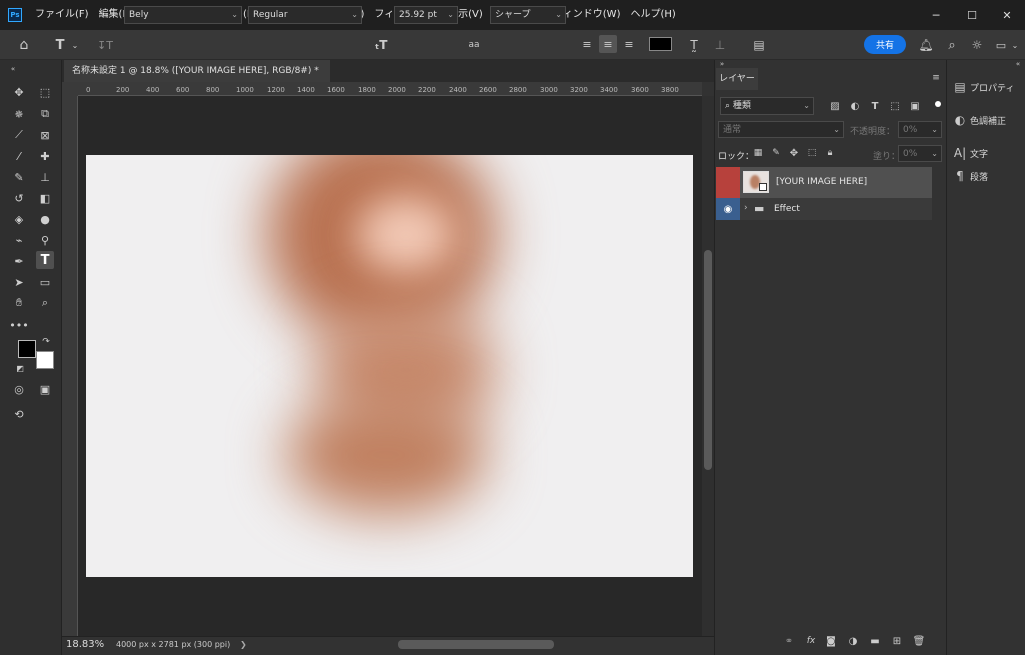  I want to click on paragraph-panel-button: ¶ 段落, so click(986, 176).